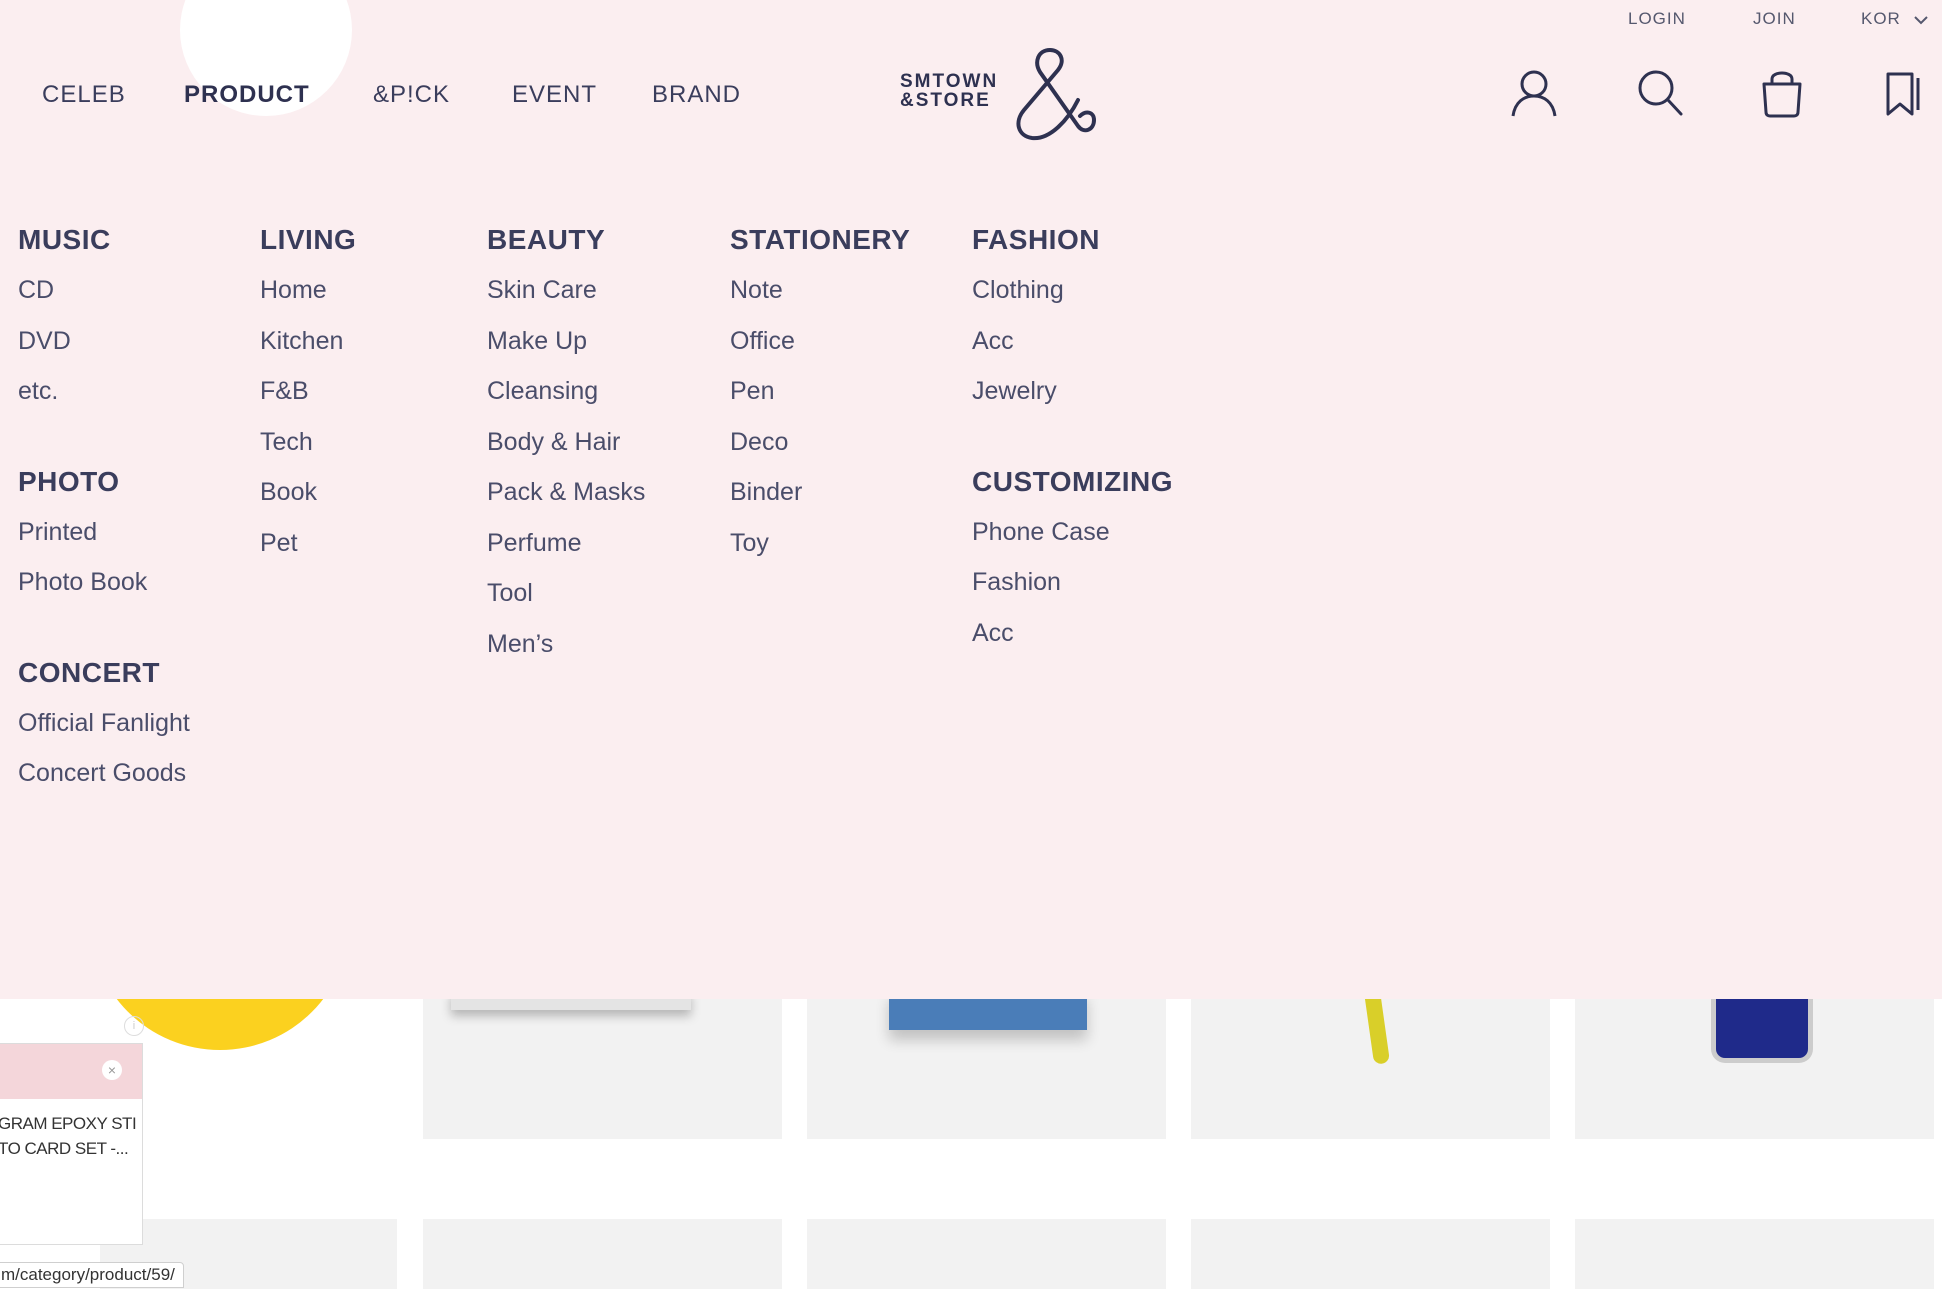  Describe the element at coordinates (820, 348) in the screenshot. I see `menu-link-office: Office` at that location.